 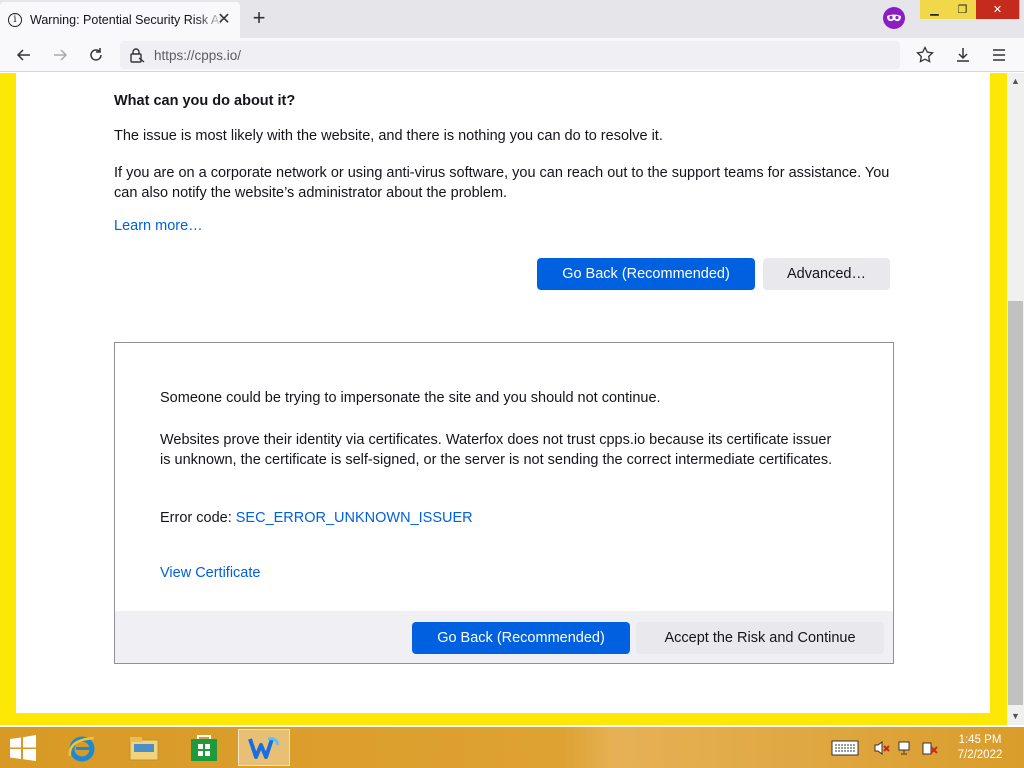 I want to click on forward-button, so click(x=60, y=55).